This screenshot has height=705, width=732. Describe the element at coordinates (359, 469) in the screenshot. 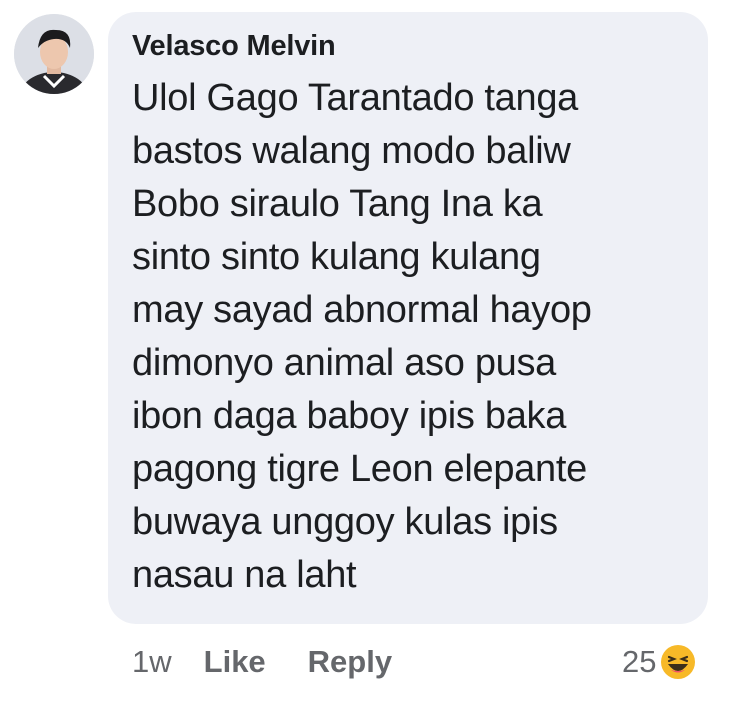

I see `comment-line: pagong tigre Leon elepante` at that location.